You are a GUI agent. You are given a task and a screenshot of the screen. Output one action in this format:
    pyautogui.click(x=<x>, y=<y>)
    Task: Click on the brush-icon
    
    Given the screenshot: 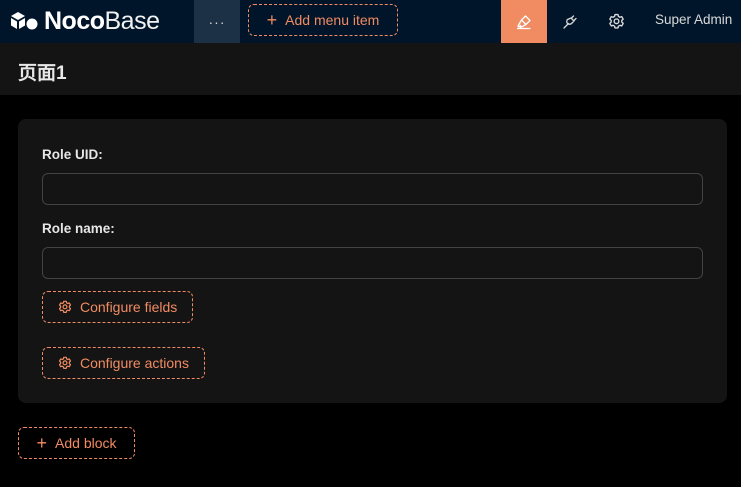 What is the action you would take?
    pyautogui.click(x=524, y=21)
    